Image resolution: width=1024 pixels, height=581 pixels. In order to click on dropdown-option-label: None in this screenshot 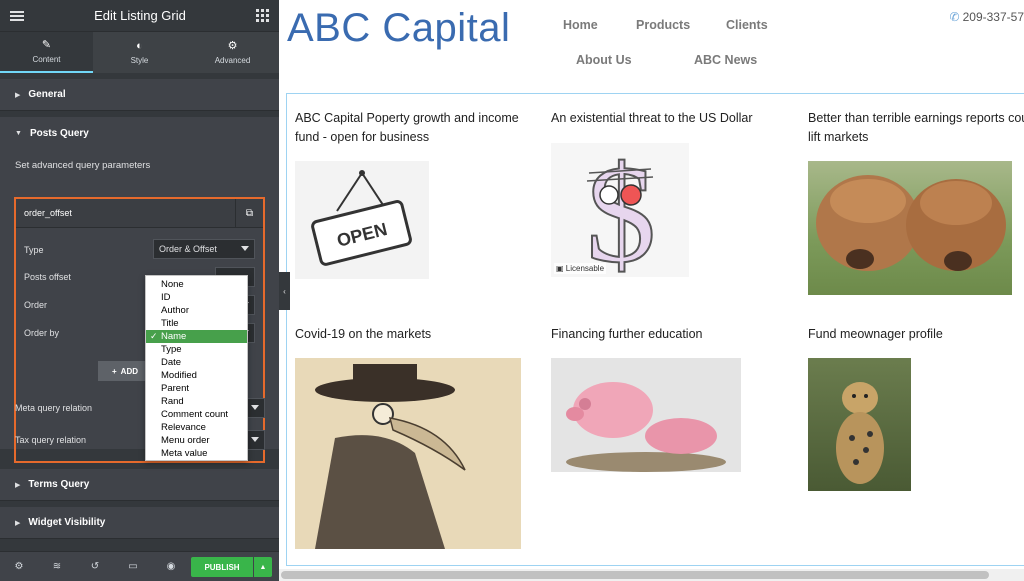, I will do `click(172, 284)`.